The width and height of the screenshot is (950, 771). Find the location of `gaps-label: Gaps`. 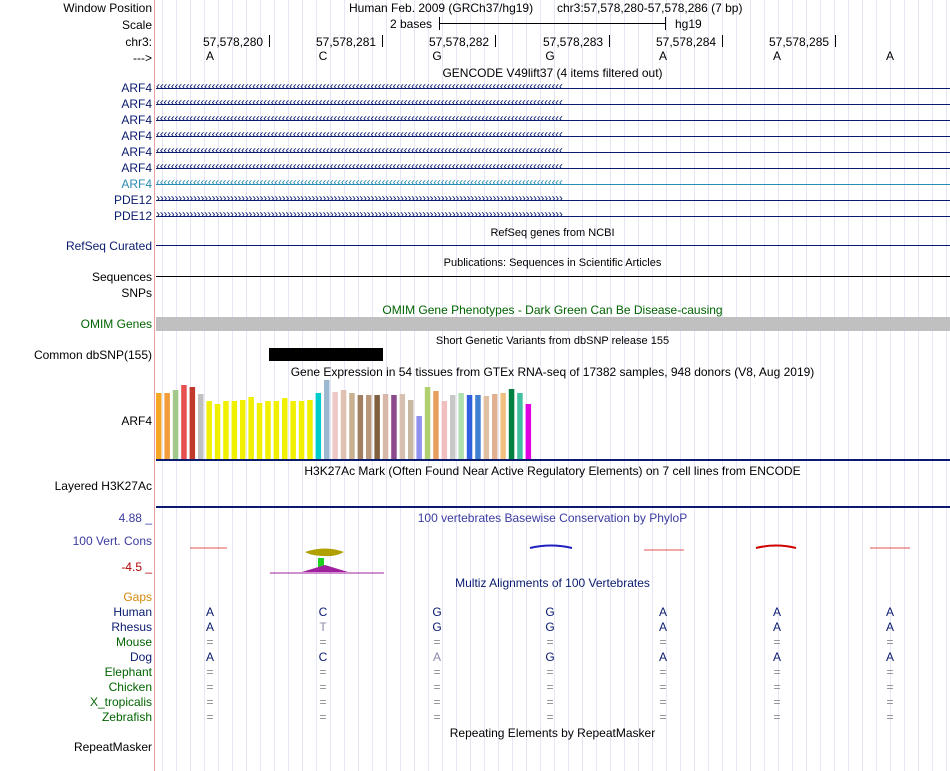

gaps-label: Gaps is located at coordinates (137, 597).